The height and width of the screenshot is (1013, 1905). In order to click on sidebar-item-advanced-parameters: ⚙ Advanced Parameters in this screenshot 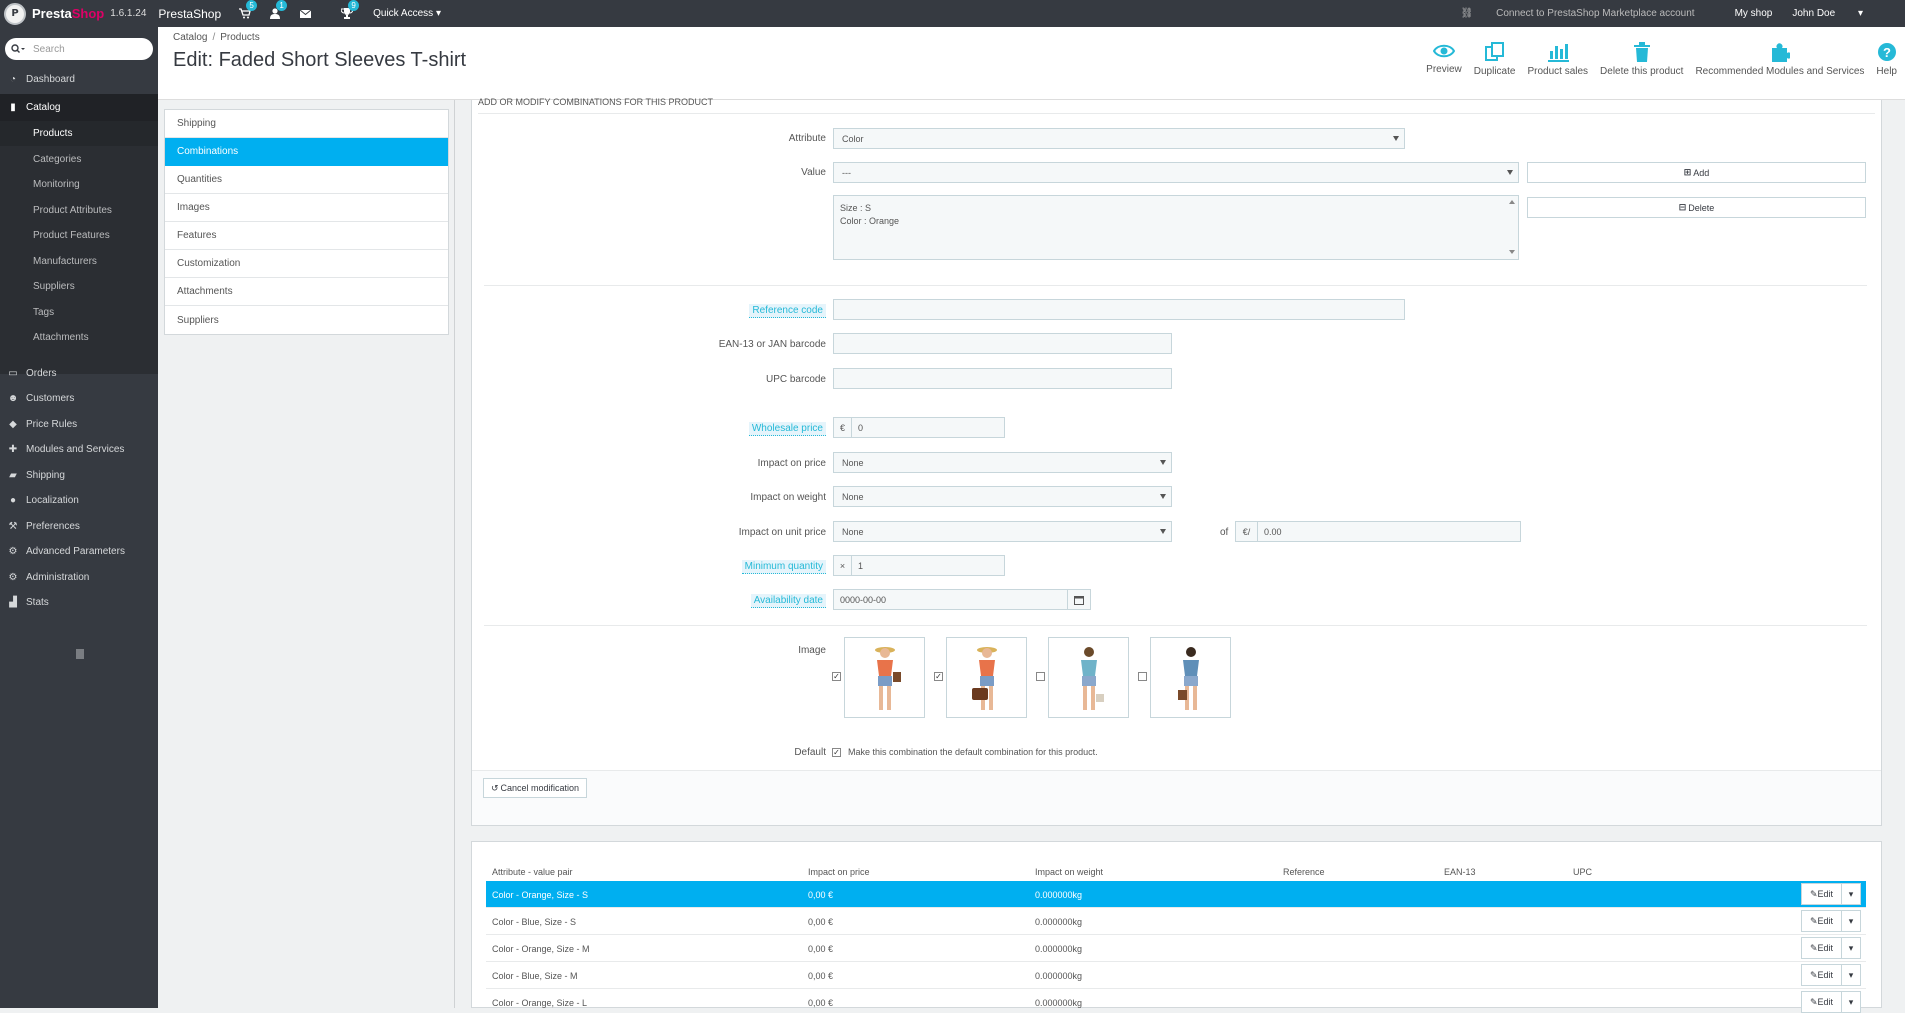, I will do `click(79, 551)`.